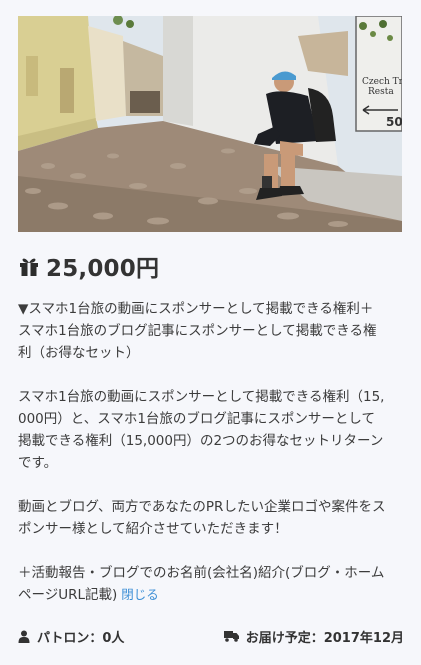 The height and width of the screenshot is (665, 421). What do you see at coordinates (381, 92) in the screenshot?
I see `sign-text-2: Resta` at bounding box center [381, 92].